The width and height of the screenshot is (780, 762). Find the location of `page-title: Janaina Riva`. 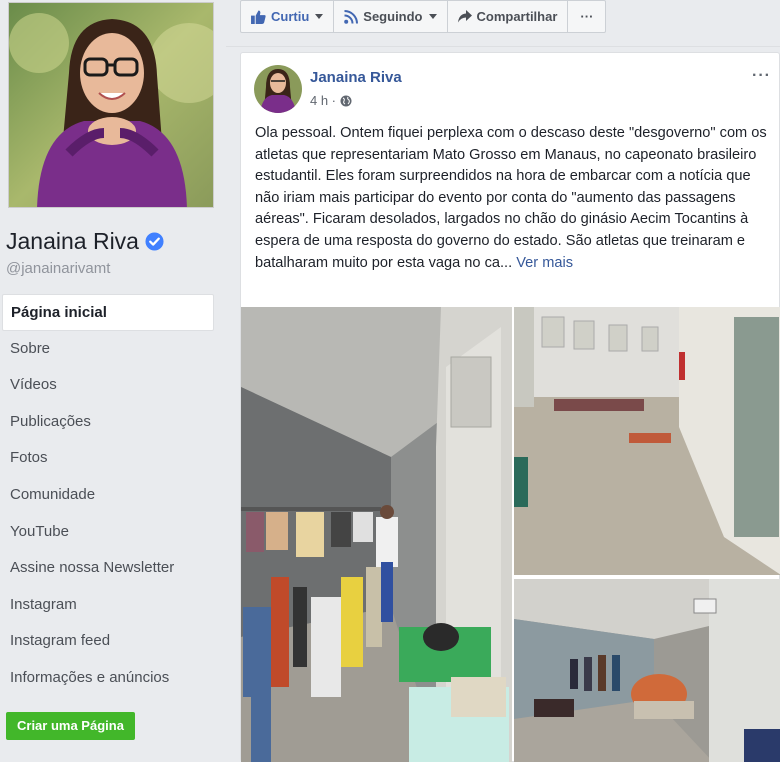

page-title: Janaina Riva is located at coordinates (85, 241).